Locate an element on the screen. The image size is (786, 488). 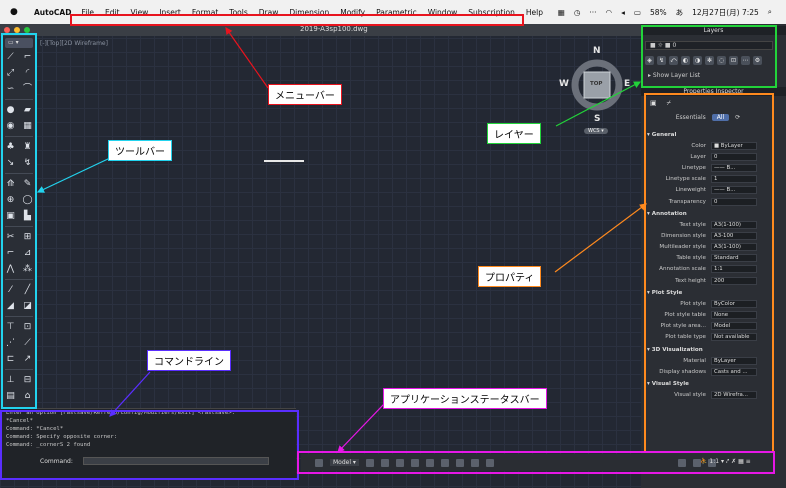
label-layers: レイヤー is located at coordinates (514, 133).